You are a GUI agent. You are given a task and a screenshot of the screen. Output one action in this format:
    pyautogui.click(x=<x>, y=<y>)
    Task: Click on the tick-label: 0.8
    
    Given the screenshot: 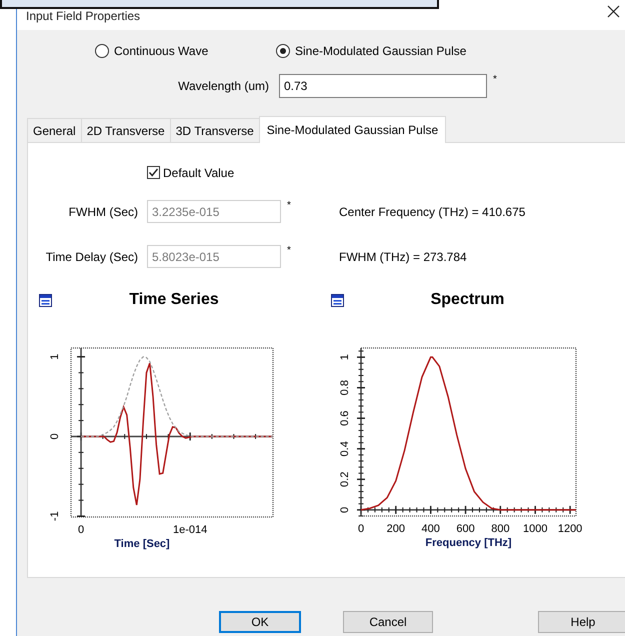 What is the action you would take?
    pyautogui.click(x=344, y=388)
    